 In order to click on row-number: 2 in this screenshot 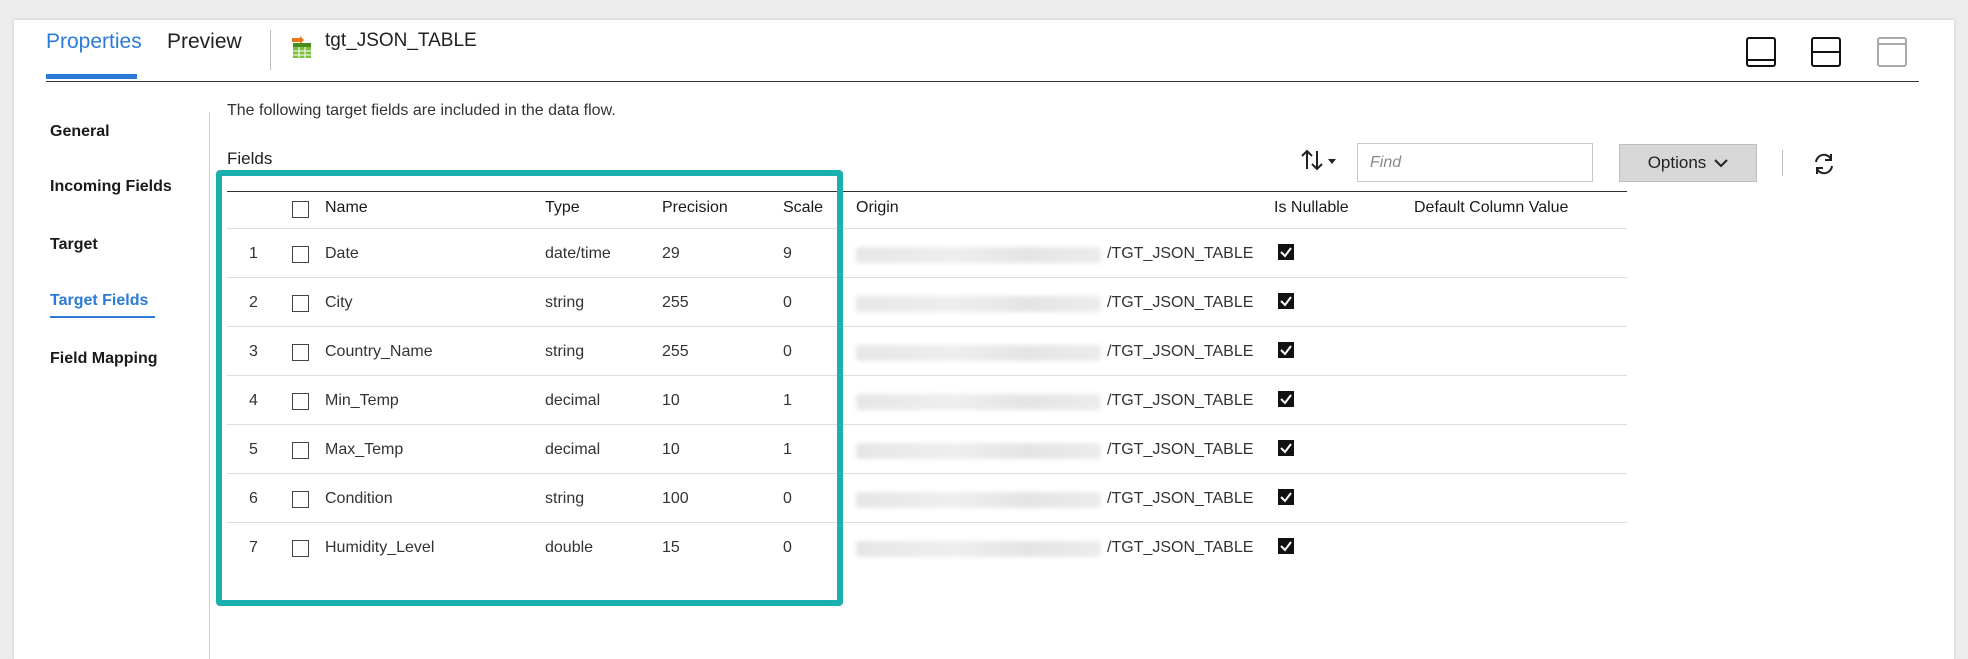, I will do `click(253, 302)`.